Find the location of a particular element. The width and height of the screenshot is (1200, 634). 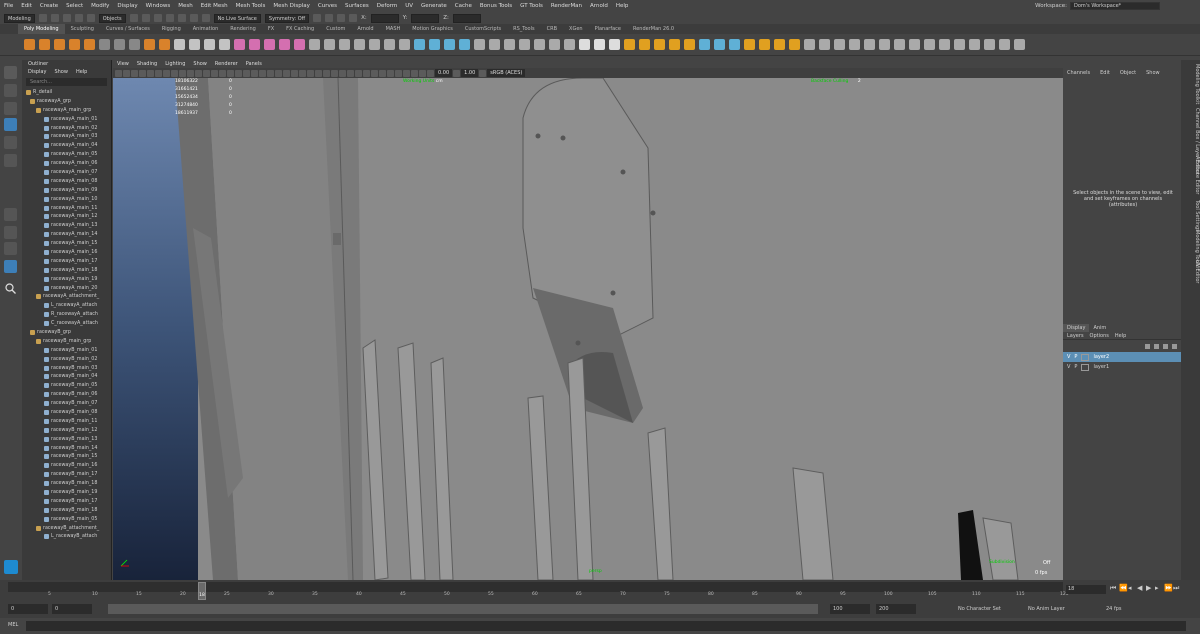

shelf-tab: RS_Tools is located at coordinates (523, 29).